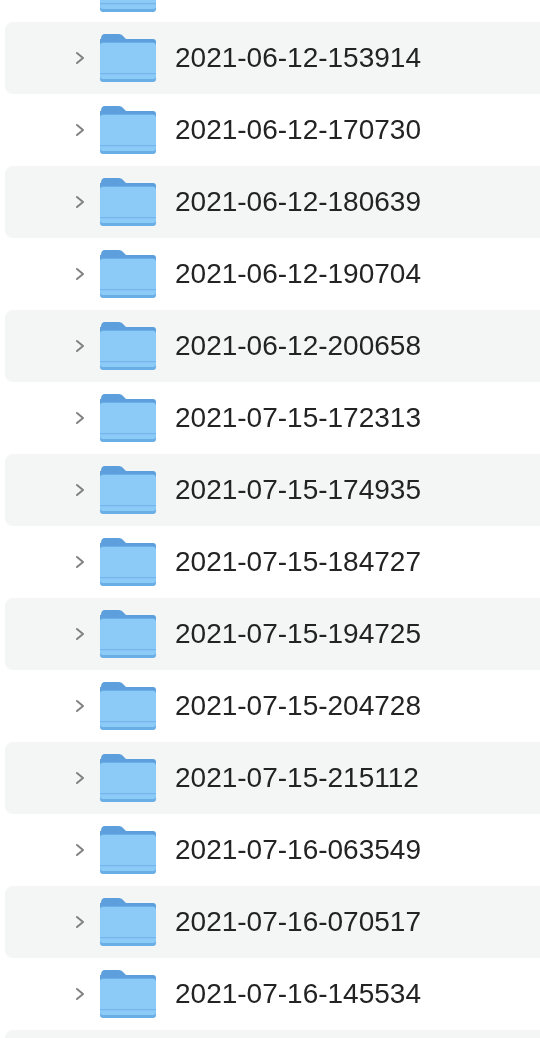 This screenshot has height=1038, width=540. I want to click on folder-row: 2021-07-15-172313, so click(272, 418).